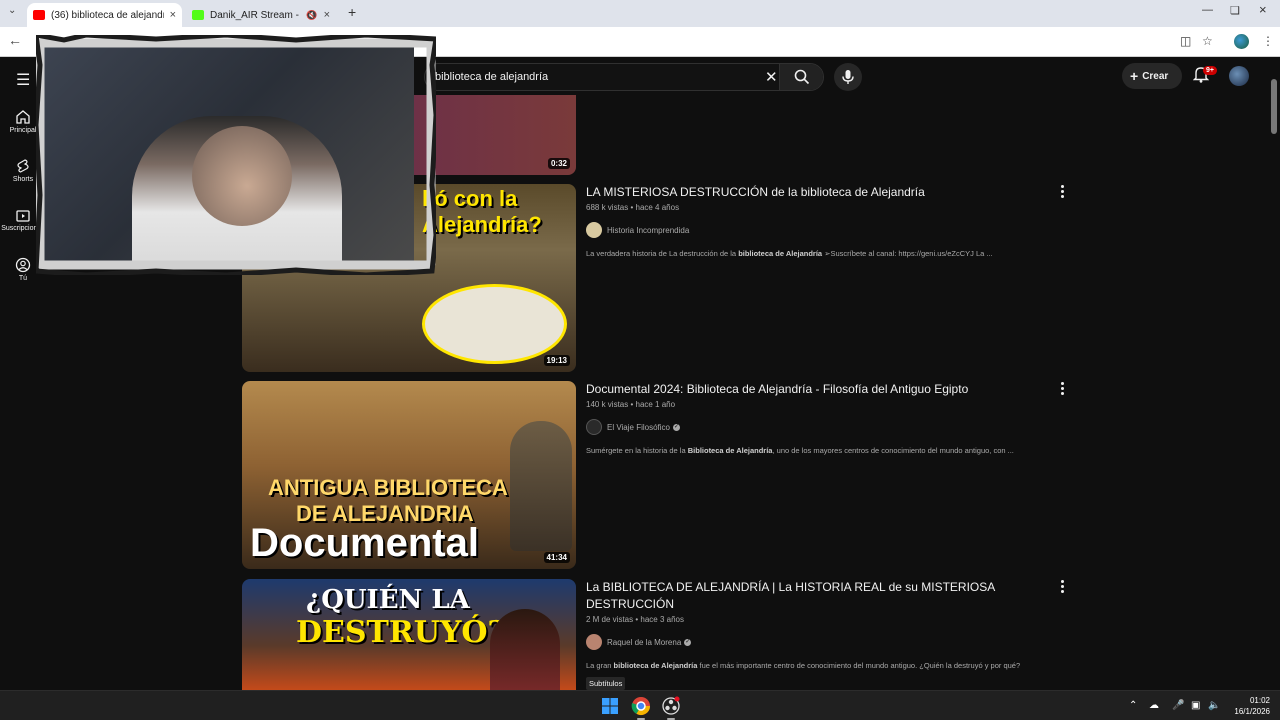 Image resolution: width=1280 pixels, height=720 pixels. I want to click on channel-row: Raquel de la Morena ✓, so click(639, 642).